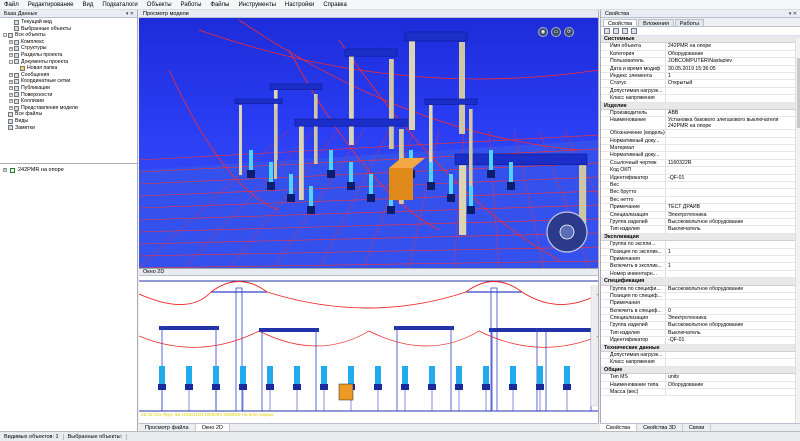  I want to click on expand-icon: -, so click(5, 35).